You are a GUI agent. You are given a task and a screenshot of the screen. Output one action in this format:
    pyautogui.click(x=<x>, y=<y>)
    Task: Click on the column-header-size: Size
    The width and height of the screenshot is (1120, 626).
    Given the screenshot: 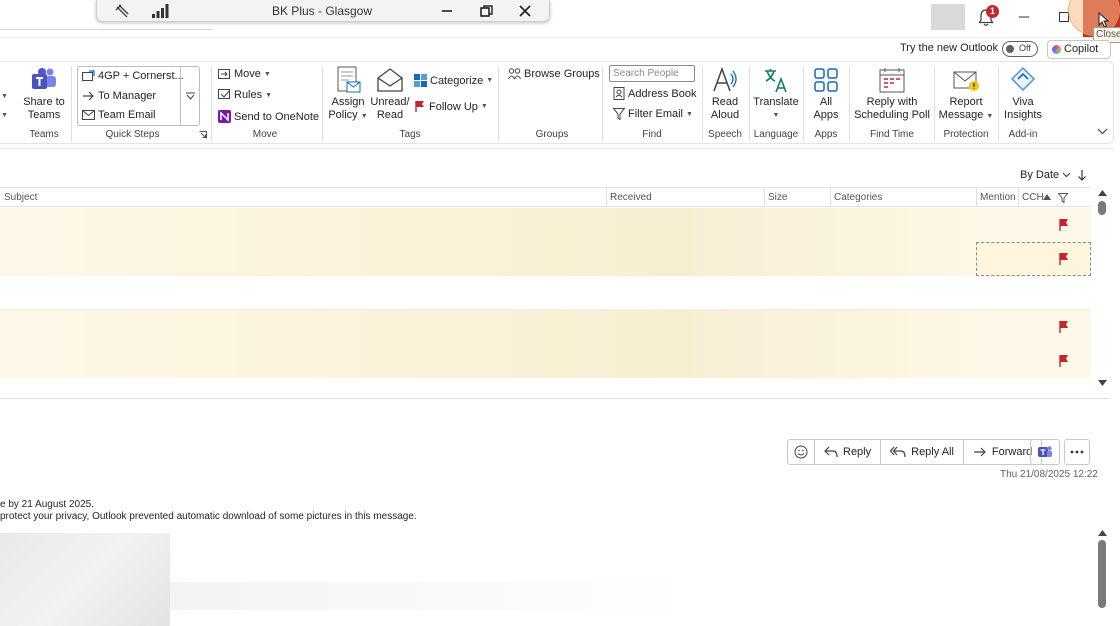 What is the action you would take?
    pyautogui.click(x=777, y=197)
    